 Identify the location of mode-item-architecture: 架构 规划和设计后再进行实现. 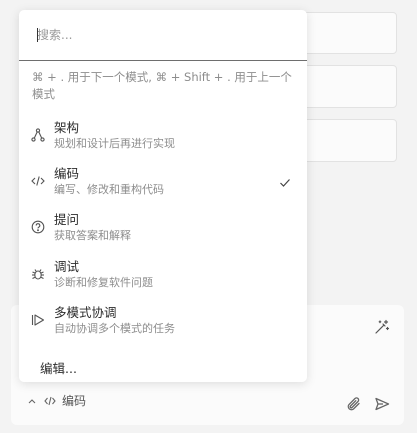
(163, 138).